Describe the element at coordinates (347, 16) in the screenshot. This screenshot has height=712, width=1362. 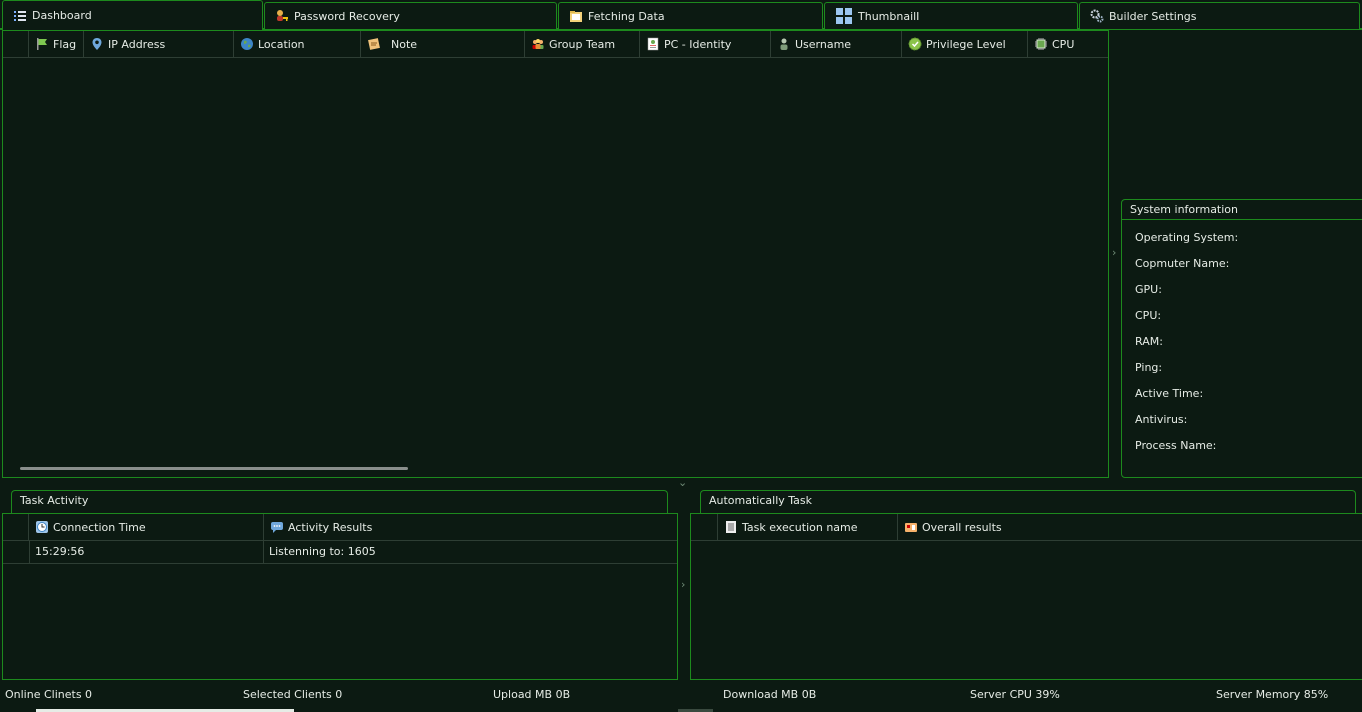
I see `tab-label: Password Recovery` at that location.